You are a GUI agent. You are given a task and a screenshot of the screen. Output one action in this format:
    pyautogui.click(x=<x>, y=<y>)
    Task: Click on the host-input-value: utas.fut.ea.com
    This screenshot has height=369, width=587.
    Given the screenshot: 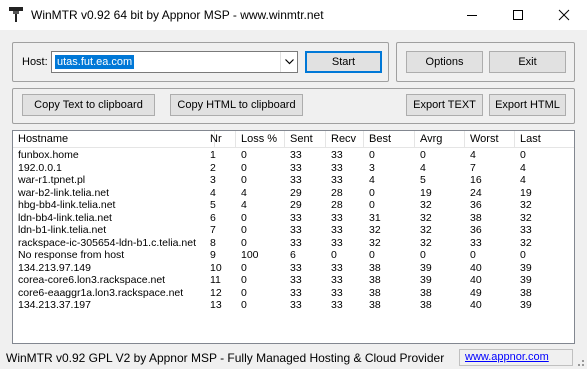 What is the action you would take?
    pyautogui.click(x=95, y=62)
    